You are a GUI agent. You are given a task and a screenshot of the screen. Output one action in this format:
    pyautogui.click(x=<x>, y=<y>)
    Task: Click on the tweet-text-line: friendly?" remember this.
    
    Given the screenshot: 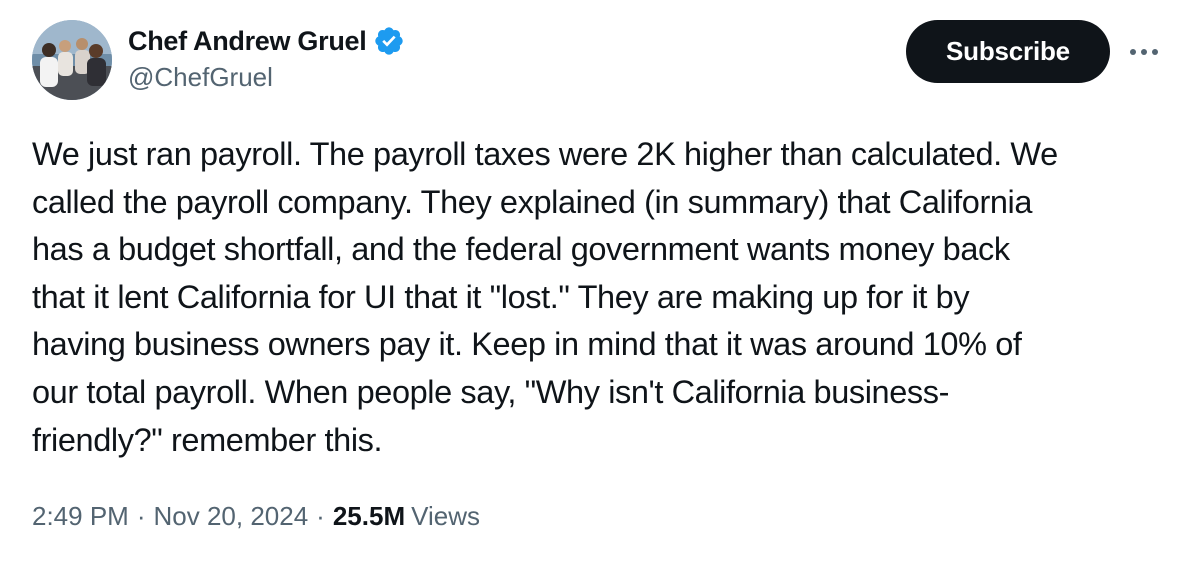 What is the action you would take?
    pyautogui.click(x=207, y=439)
    